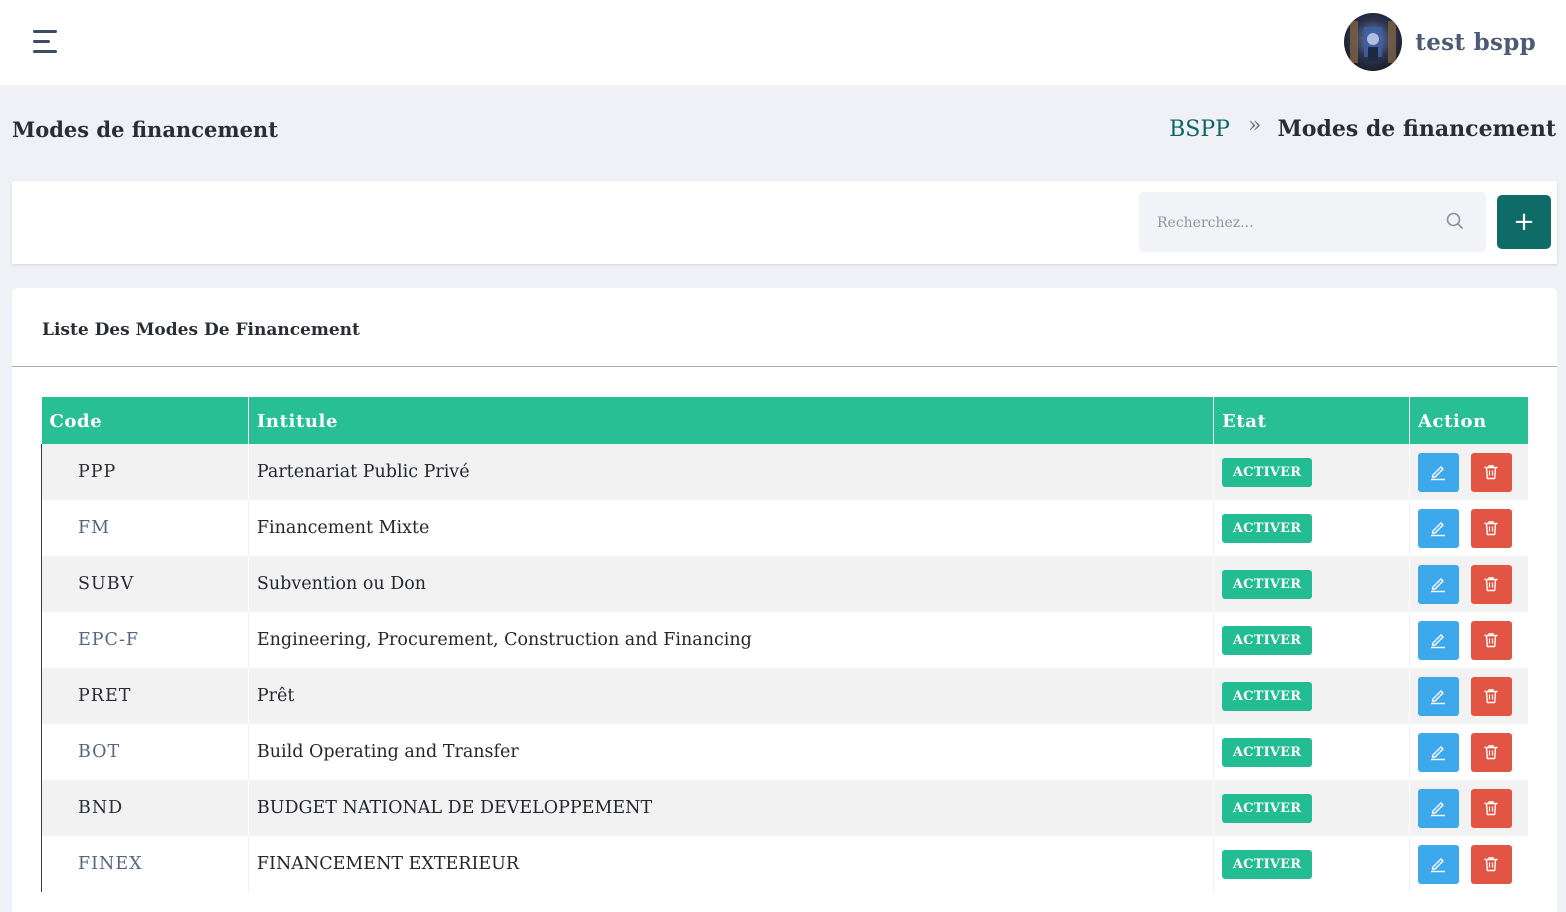  What do you see at coordinates (201, 330) in the screenshot?
I see `list-title: Liste Des Modes De Financement` at bounding box center [201, 330].